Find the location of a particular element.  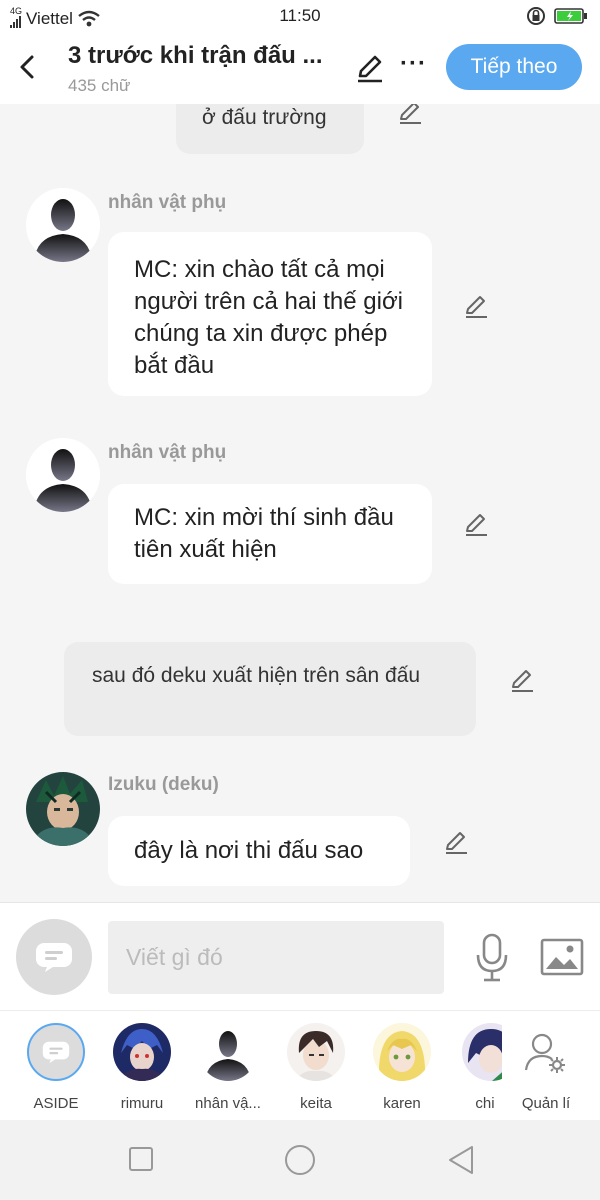

character-bar: ASIDE rimuru nhân vậ... keita karen chi is located at coordinates (300, 1065).